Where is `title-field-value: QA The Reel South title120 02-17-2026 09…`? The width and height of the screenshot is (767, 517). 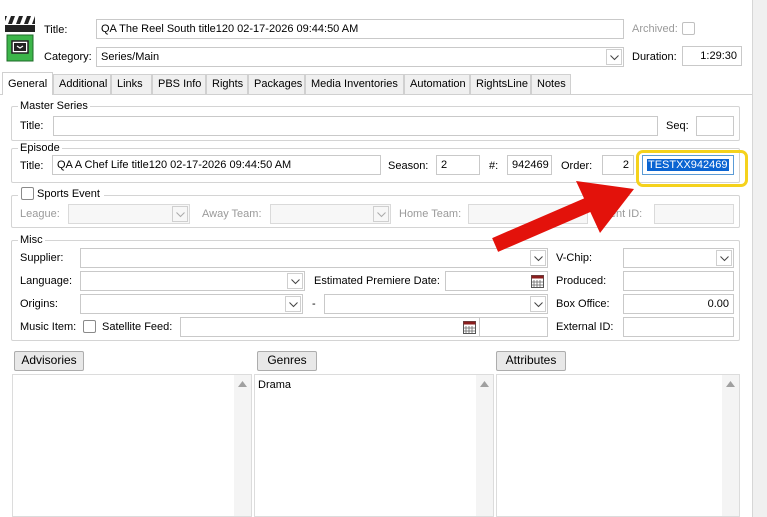 title-field-value: QA The Reel South title120 02-17-2026 09… is located at coordinates (230, 29).